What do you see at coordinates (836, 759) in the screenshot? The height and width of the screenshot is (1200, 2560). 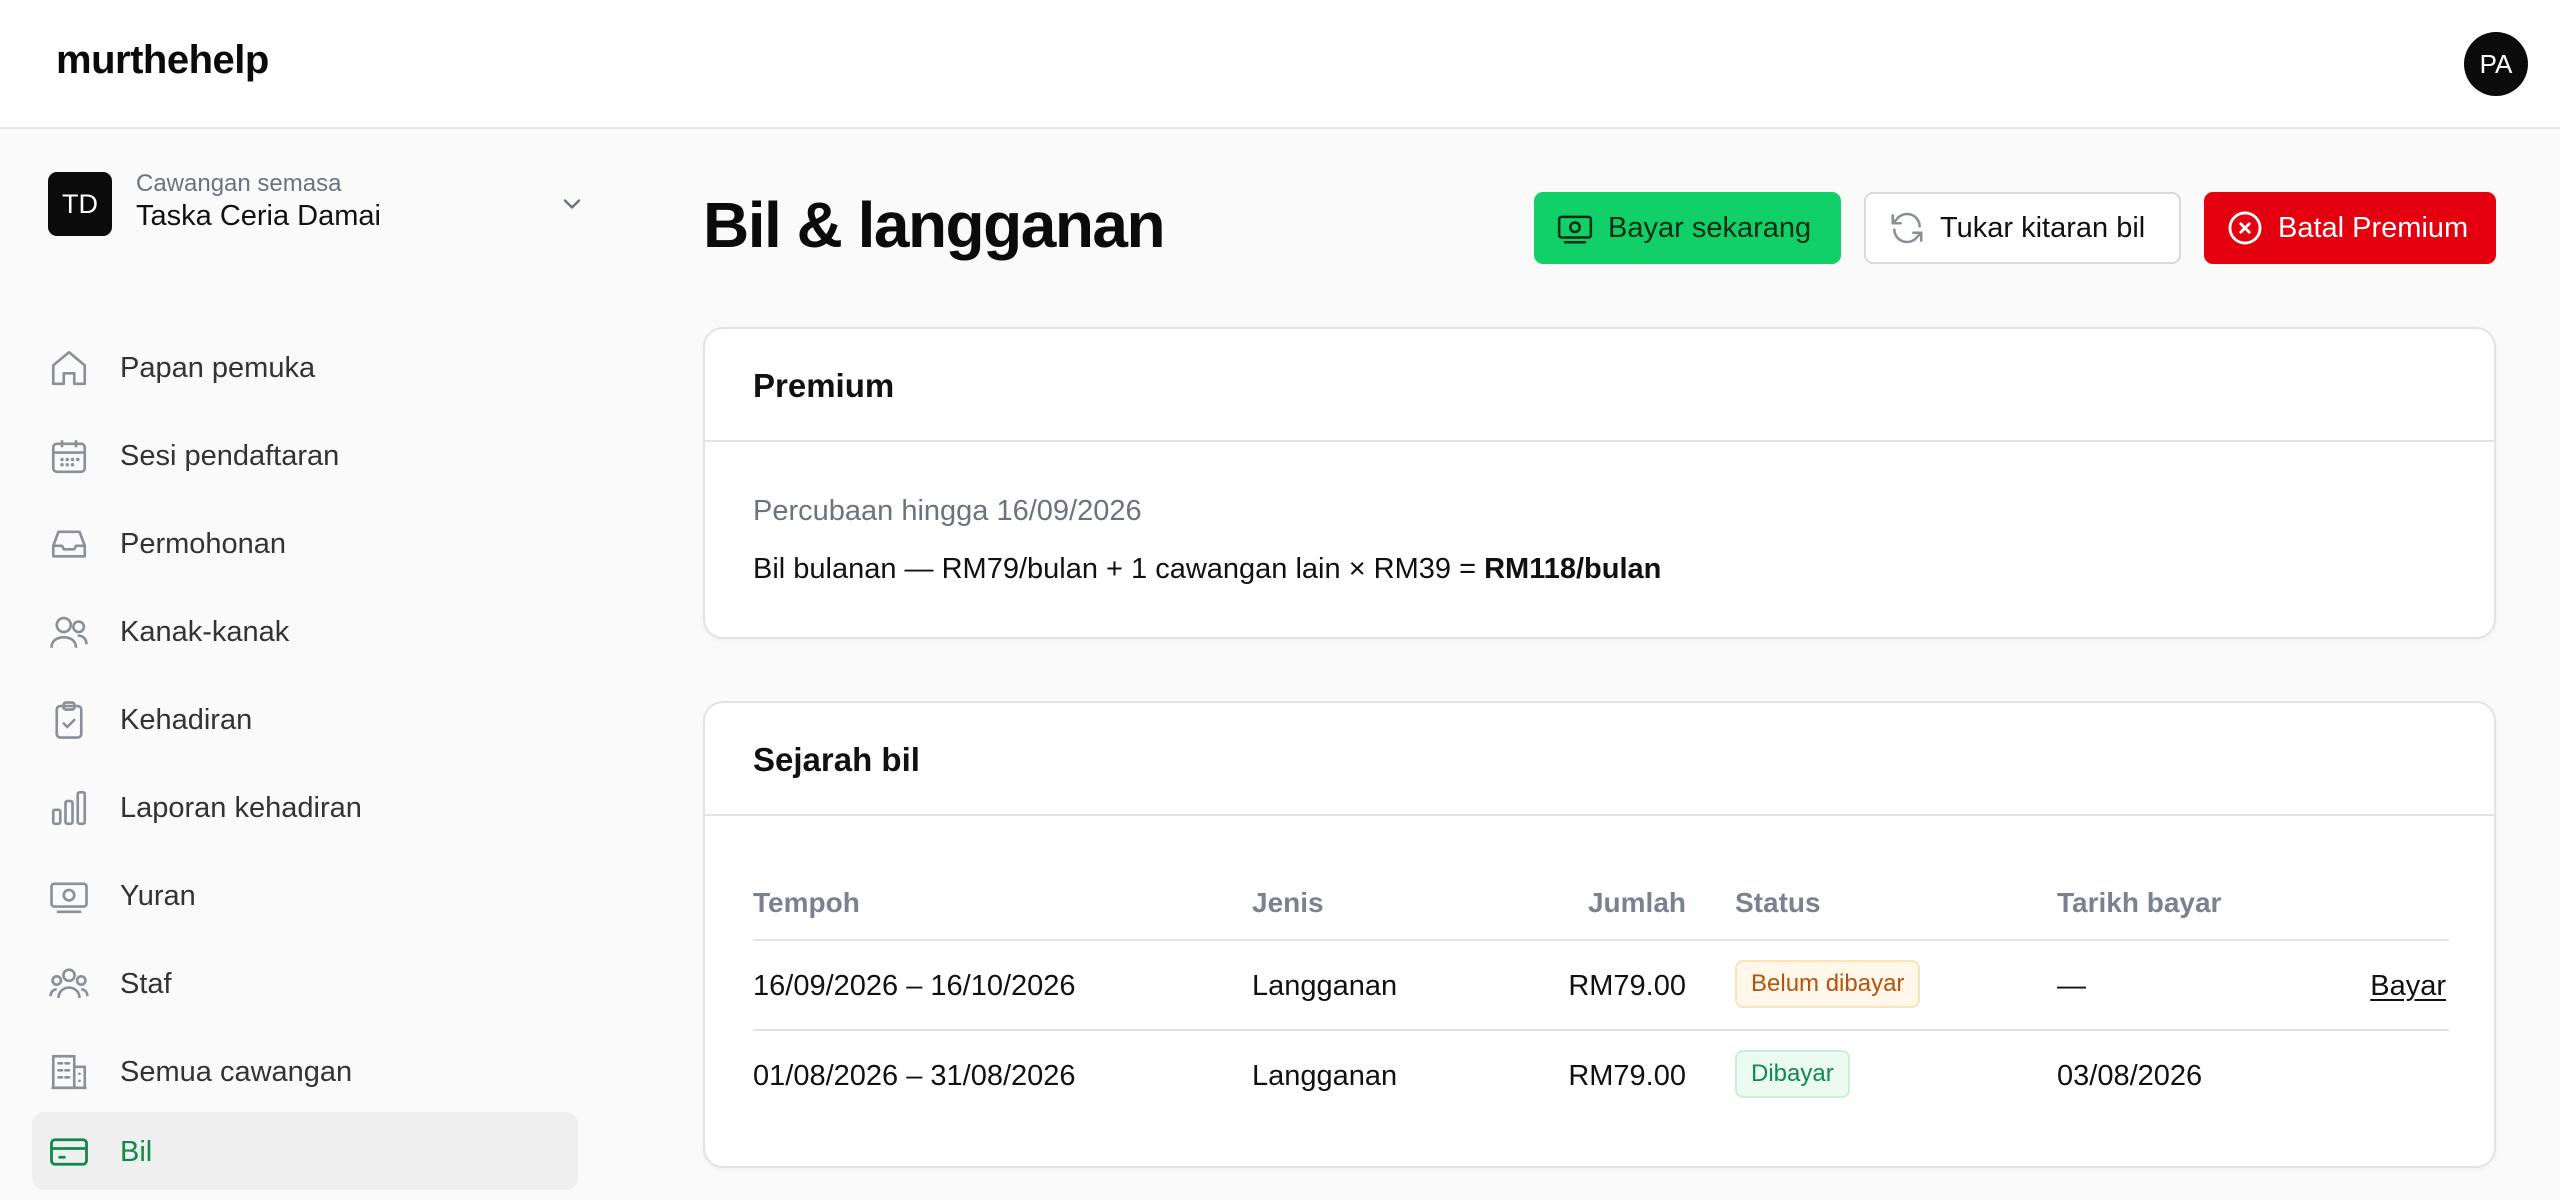 I see `history-title: Sejarah bil` at bounding box center [836, 759].